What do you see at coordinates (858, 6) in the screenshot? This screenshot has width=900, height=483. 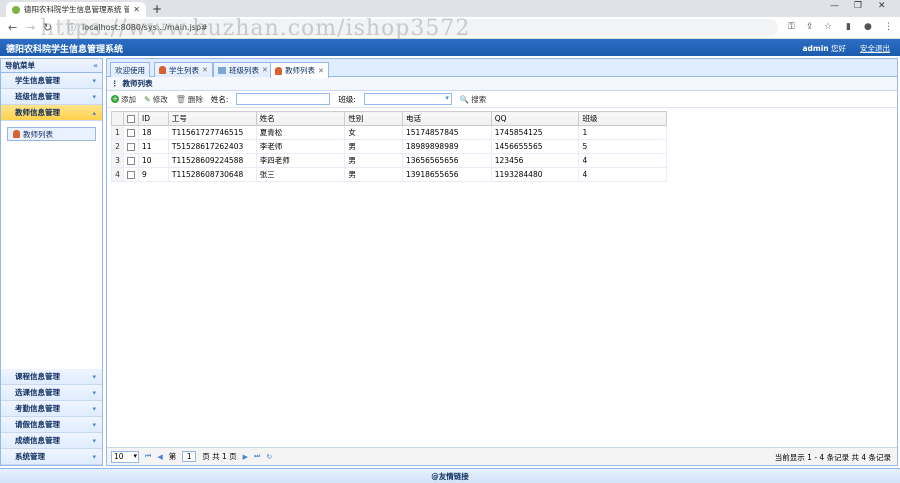 I see `maximize-icon: ❐` at bounding box center [858, 6].